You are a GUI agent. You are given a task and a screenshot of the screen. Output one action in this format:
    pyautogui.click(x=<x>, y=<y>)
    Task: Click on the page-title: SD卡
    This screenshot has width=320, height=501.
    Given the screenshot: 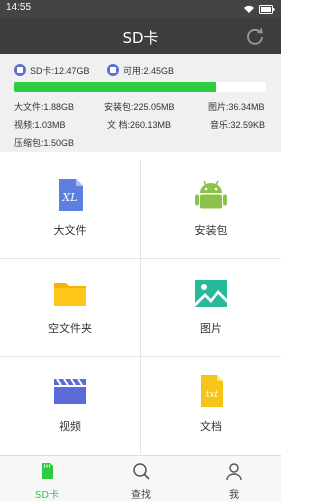 What is the action you would take?
    pyautogui.click(x=140, y=38)
    